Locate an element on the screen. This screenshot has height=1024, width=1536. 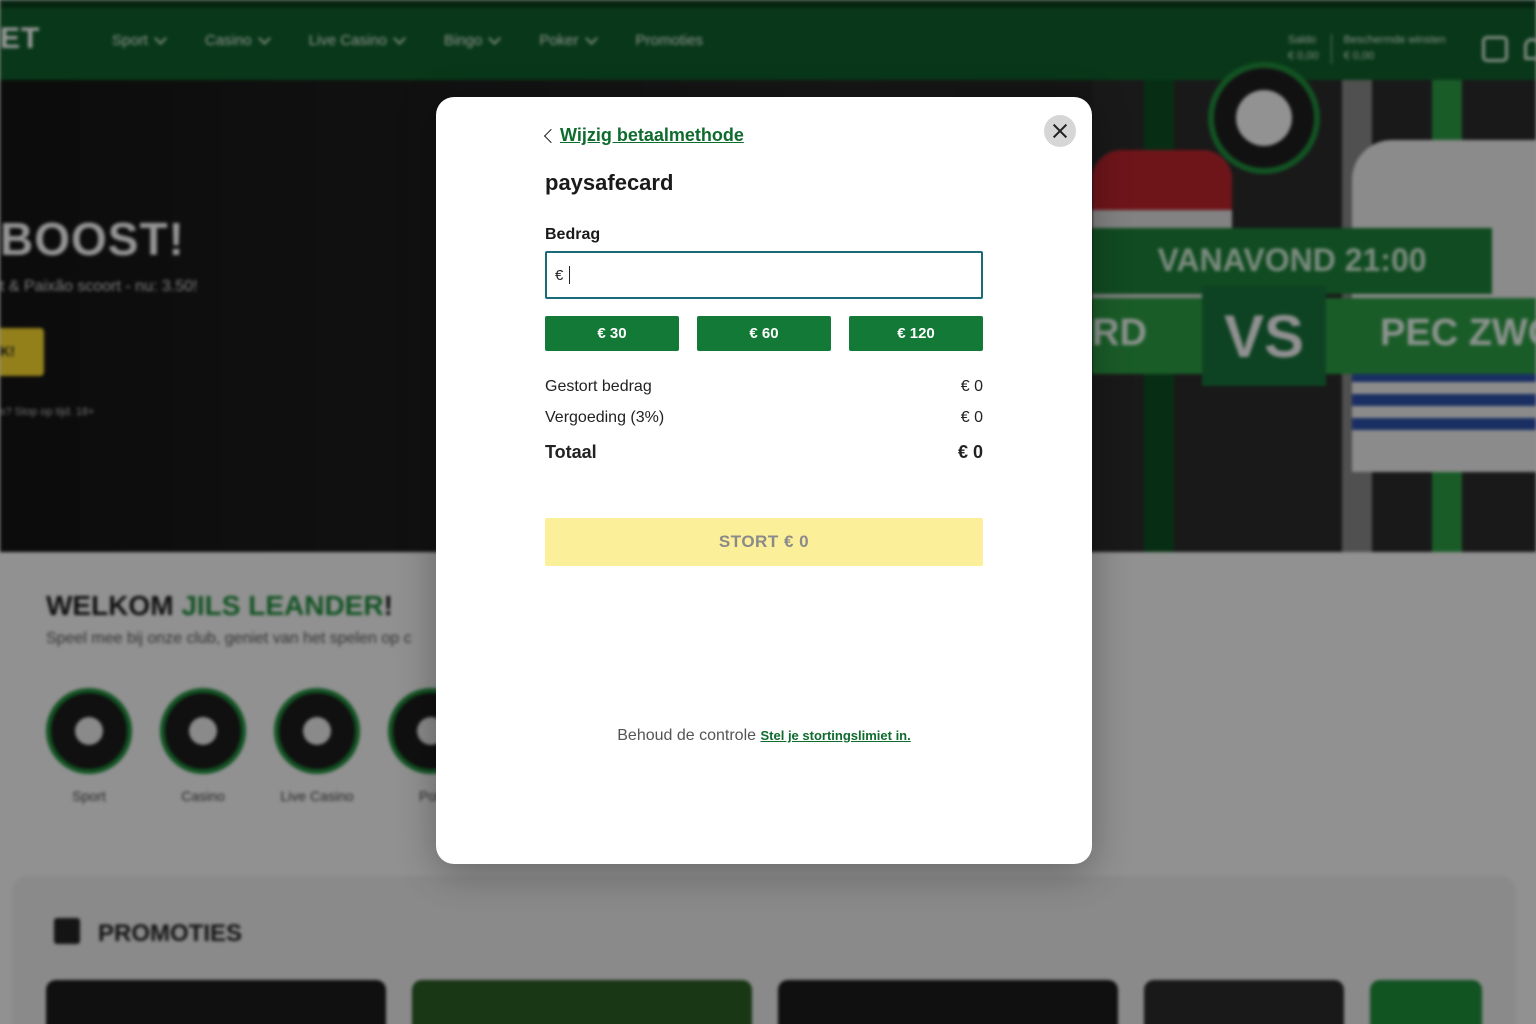
set-deposit-limit-link: Stel je stortingslimiet in. is located at coordinates (835, 735).